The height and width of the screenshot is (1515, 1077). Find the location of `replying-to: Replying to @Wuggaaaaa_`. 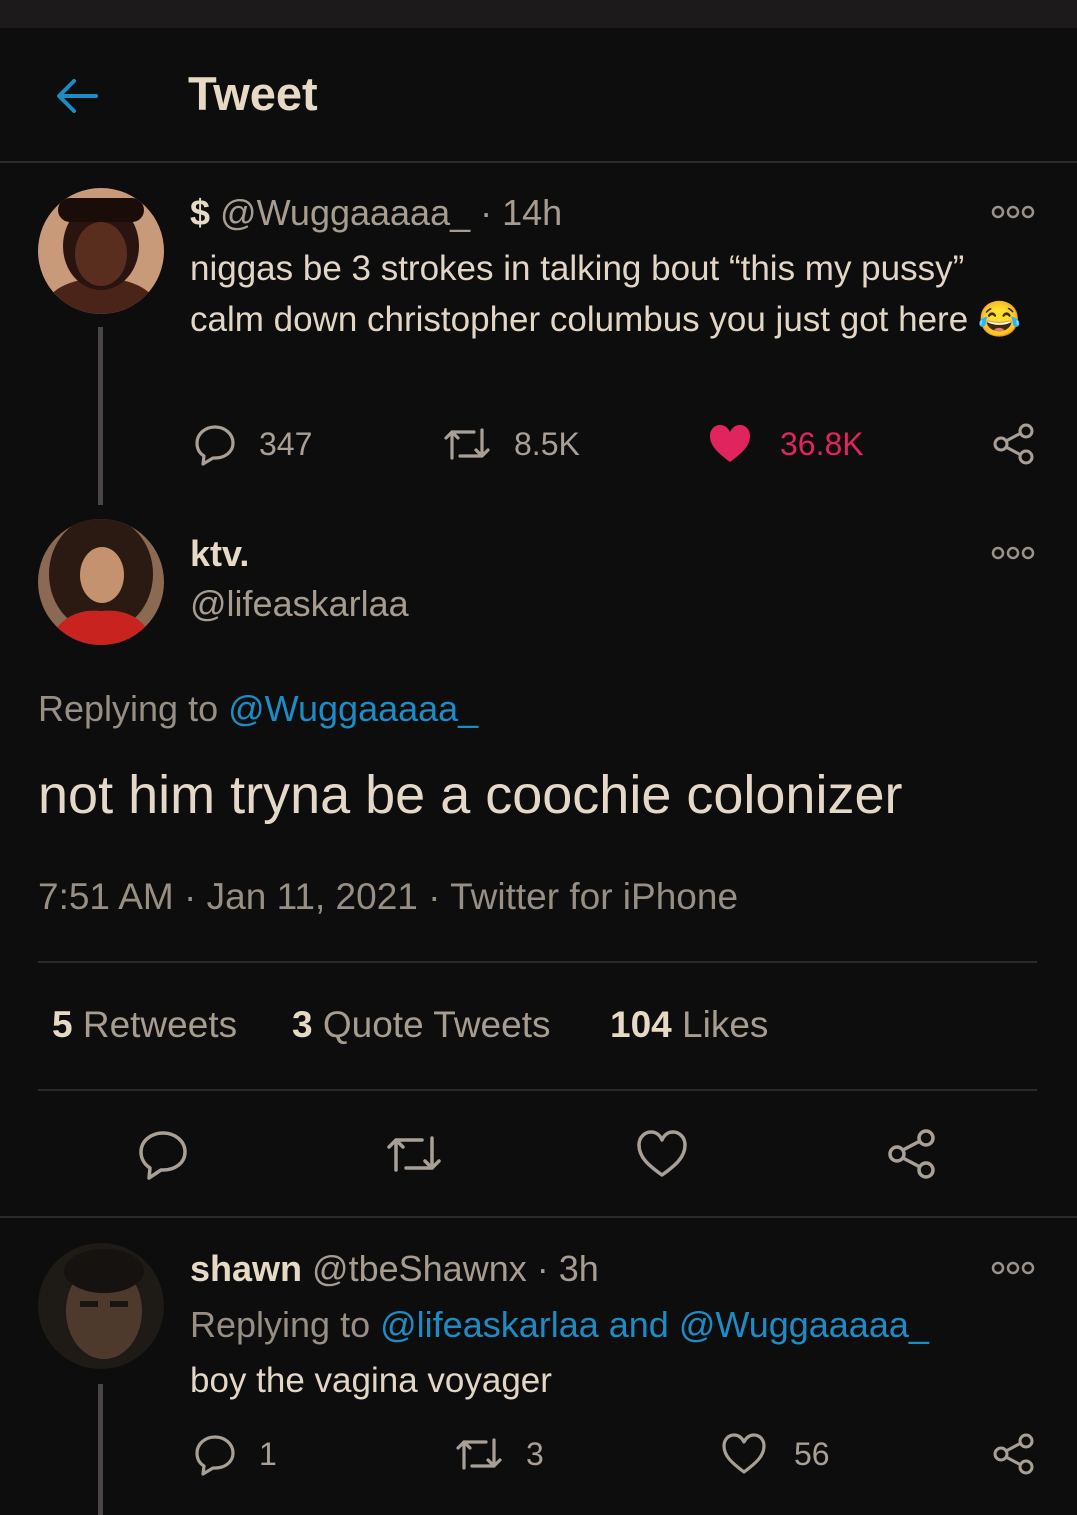

replying-to: Replying to @Wuggaaaaa_ is located at coordinates (258, 709).